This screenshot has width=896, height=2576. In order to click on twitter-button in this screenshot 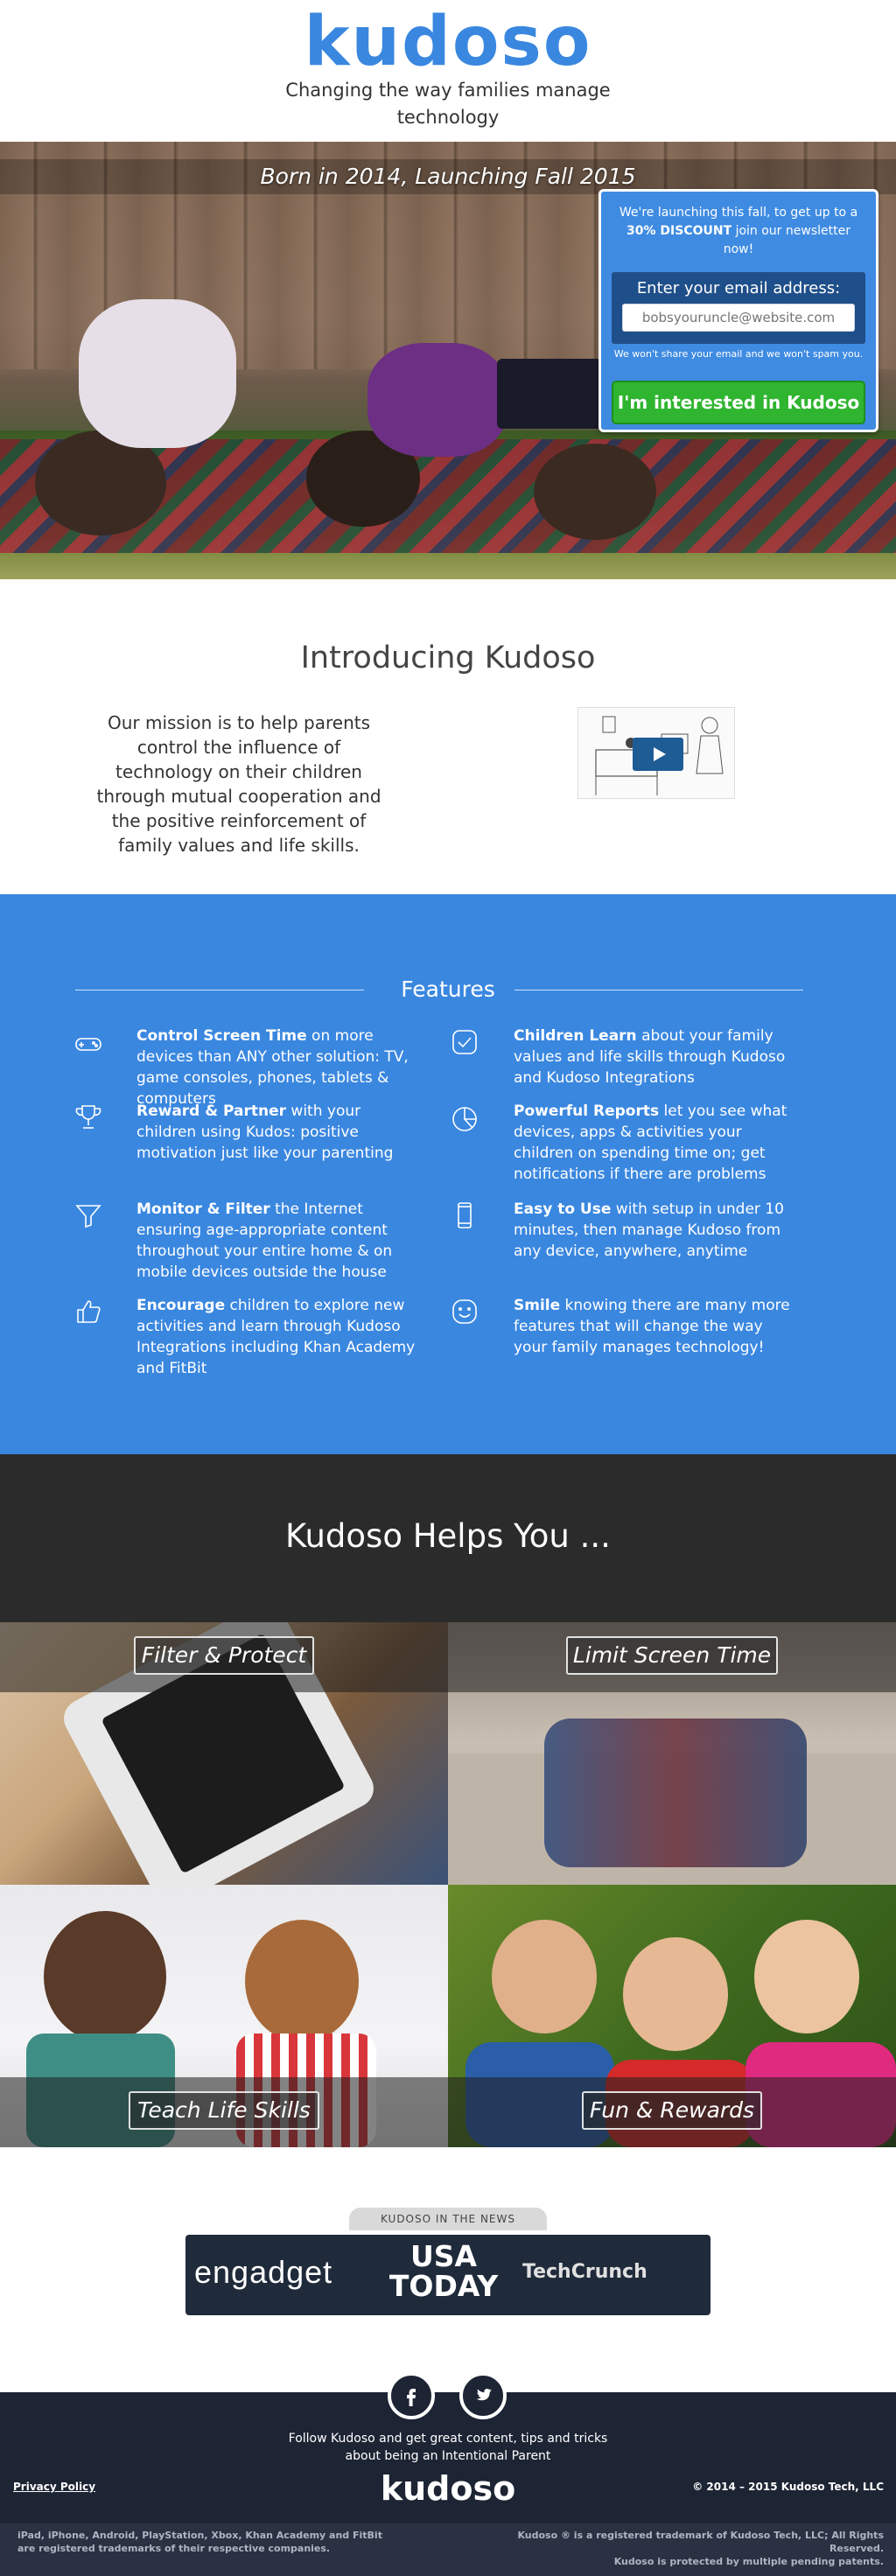, I will do `click(483, 2395)`.